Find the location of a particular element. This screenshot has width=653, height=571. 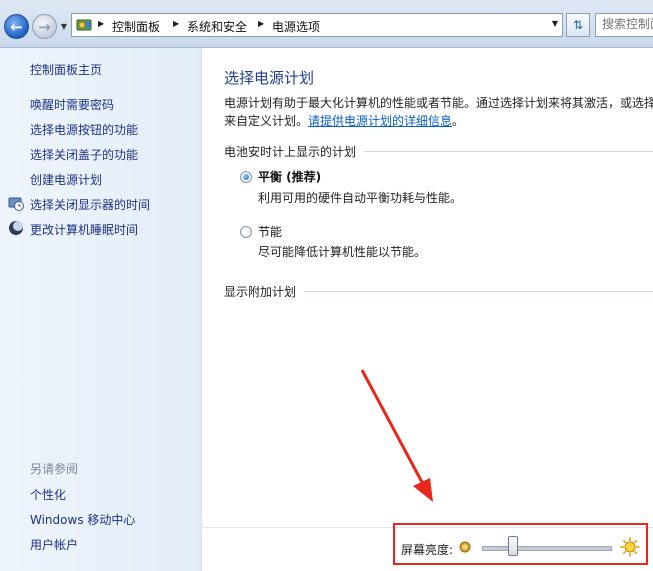

address-field: ▶ 控制面板 ▶ 系统和安全 ▶ 电源选项 ▼ is located at coordinates (317, 25).